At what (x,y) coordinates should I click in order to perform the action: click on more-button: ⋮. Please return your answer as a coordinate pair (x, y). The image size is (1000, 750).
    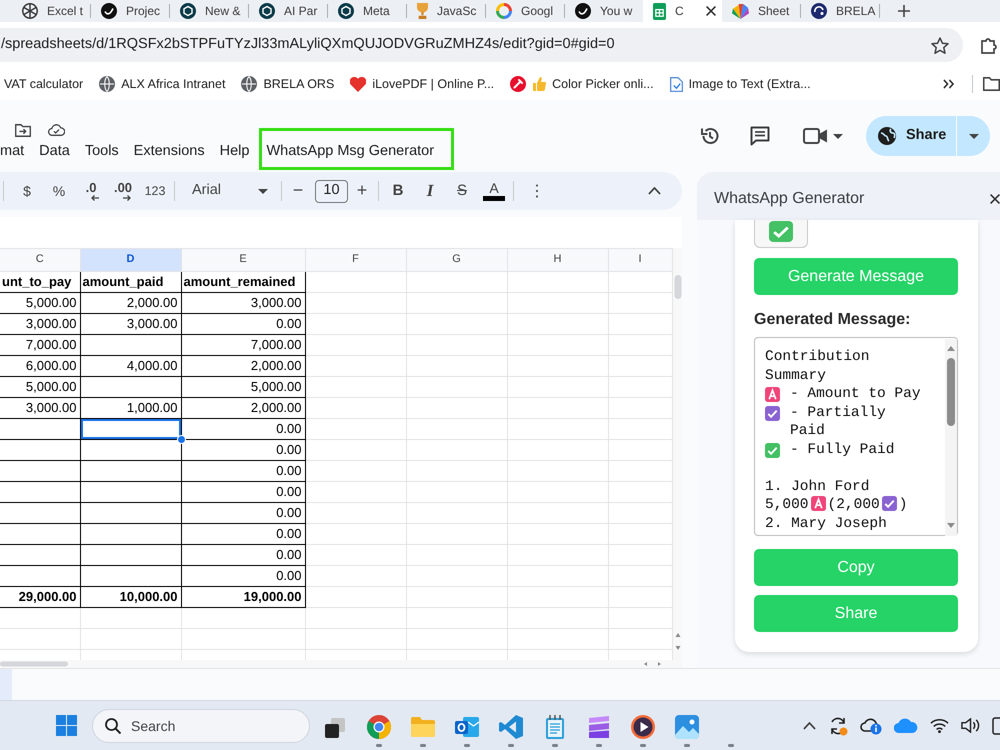
    Looking at the image, I should click on (537, 191).